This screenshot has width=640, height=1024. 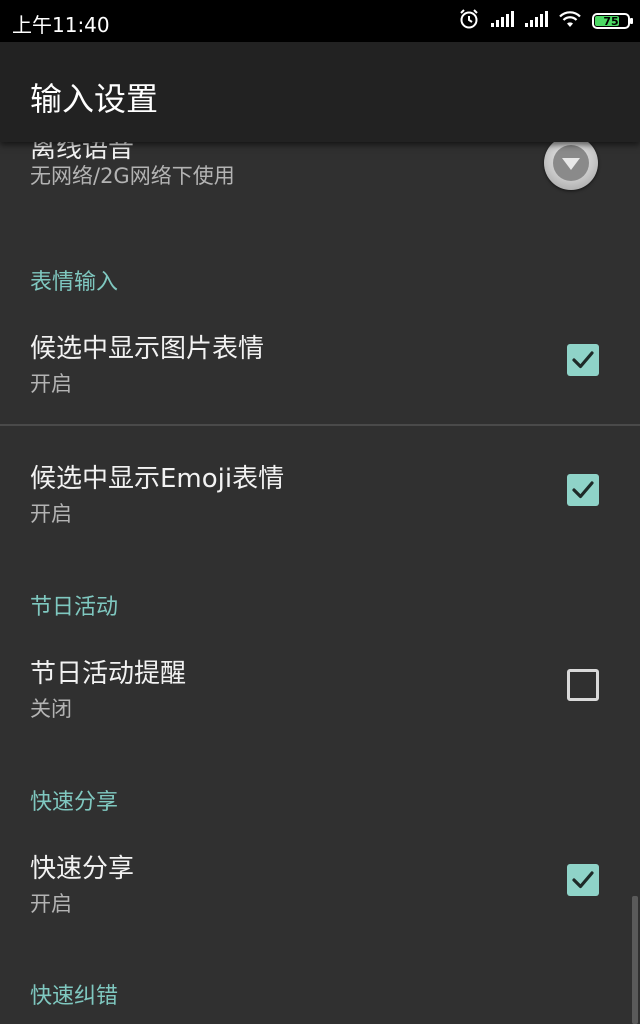 What do you see at coordinates (51, 709) in the screenshot?
I see `setting-holiday-reminder-subtitle: 关闭` at bounding box center [51, 709].